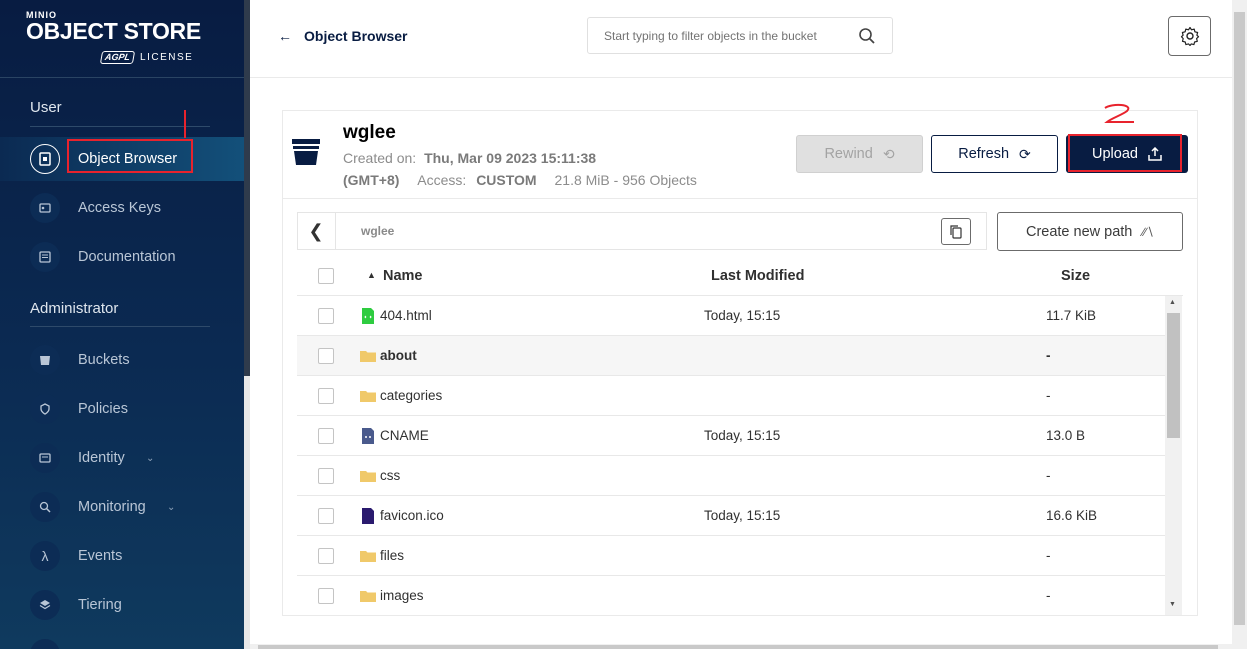 This screenshot has height=649, width=1247. What do you see at coordinates (1071, 315) in the screenshot?
I see `object-size: 11.7 KiB` at bounding box center [1071, 315].